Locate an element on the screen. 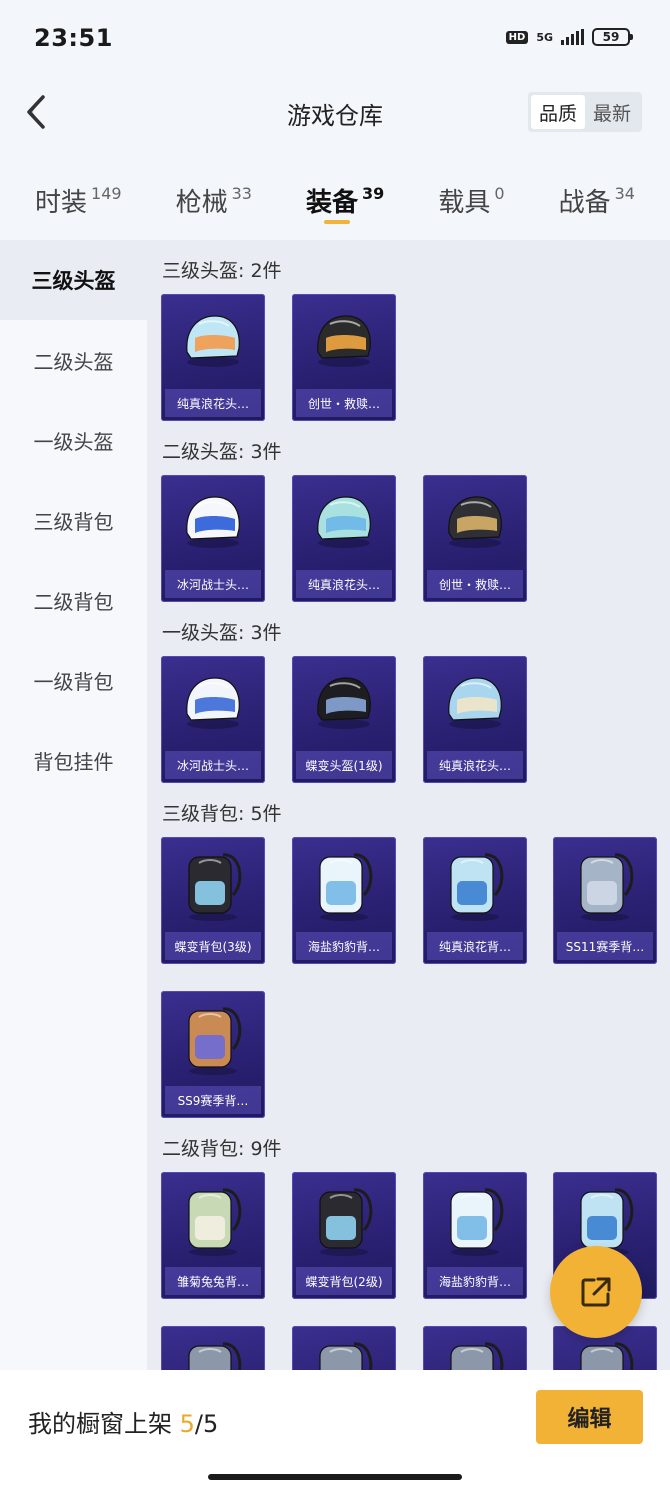 The width and height of the screenshot is (670, 1491). sidebar-item-level3-backpack: 三级背包 is located at coordinates (73, 520).